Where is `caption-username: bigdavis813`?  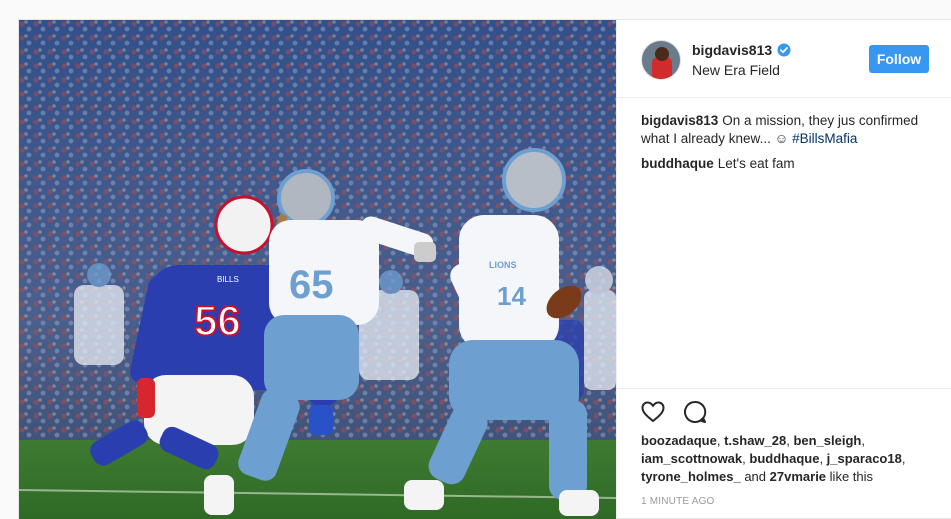
caption-username: bigdavis813 is located at coordinates (679, 120).